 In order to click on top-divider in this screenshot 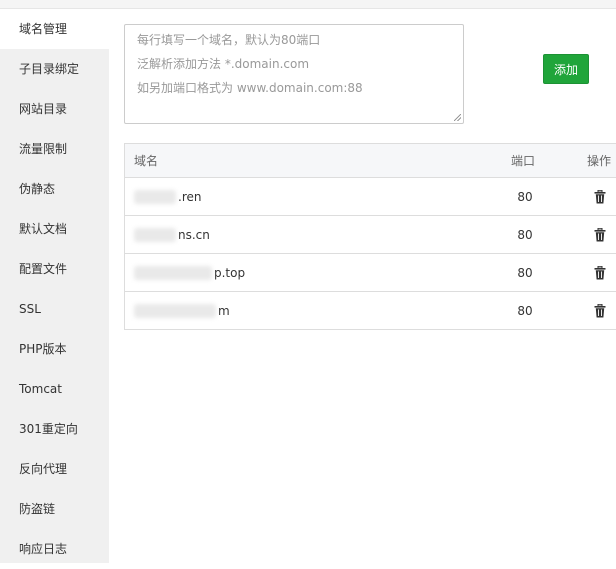, I will do `click(308, 4)`.